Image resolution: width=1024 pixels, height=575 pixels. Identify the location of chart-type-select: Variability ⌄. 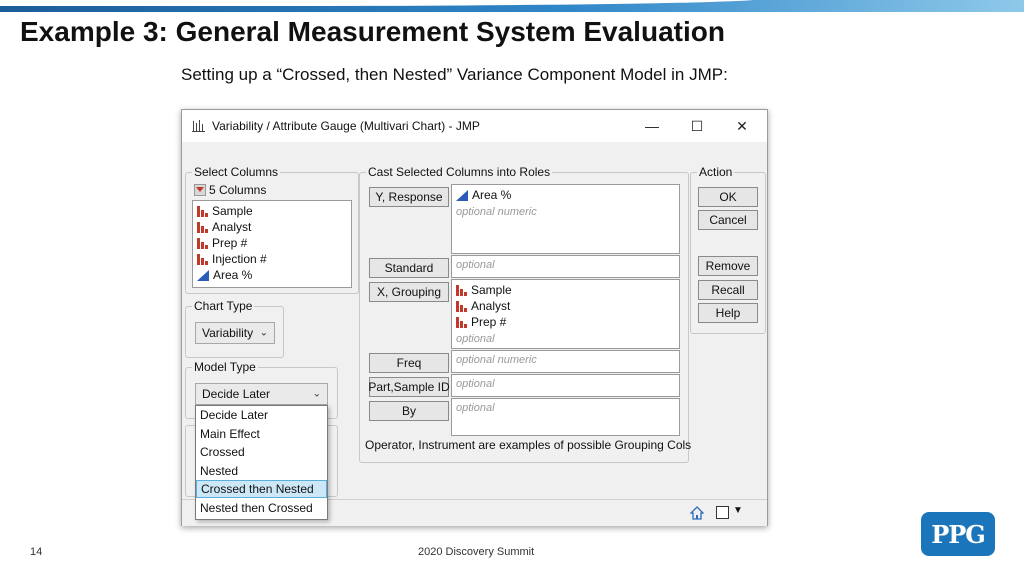
(235, 333).